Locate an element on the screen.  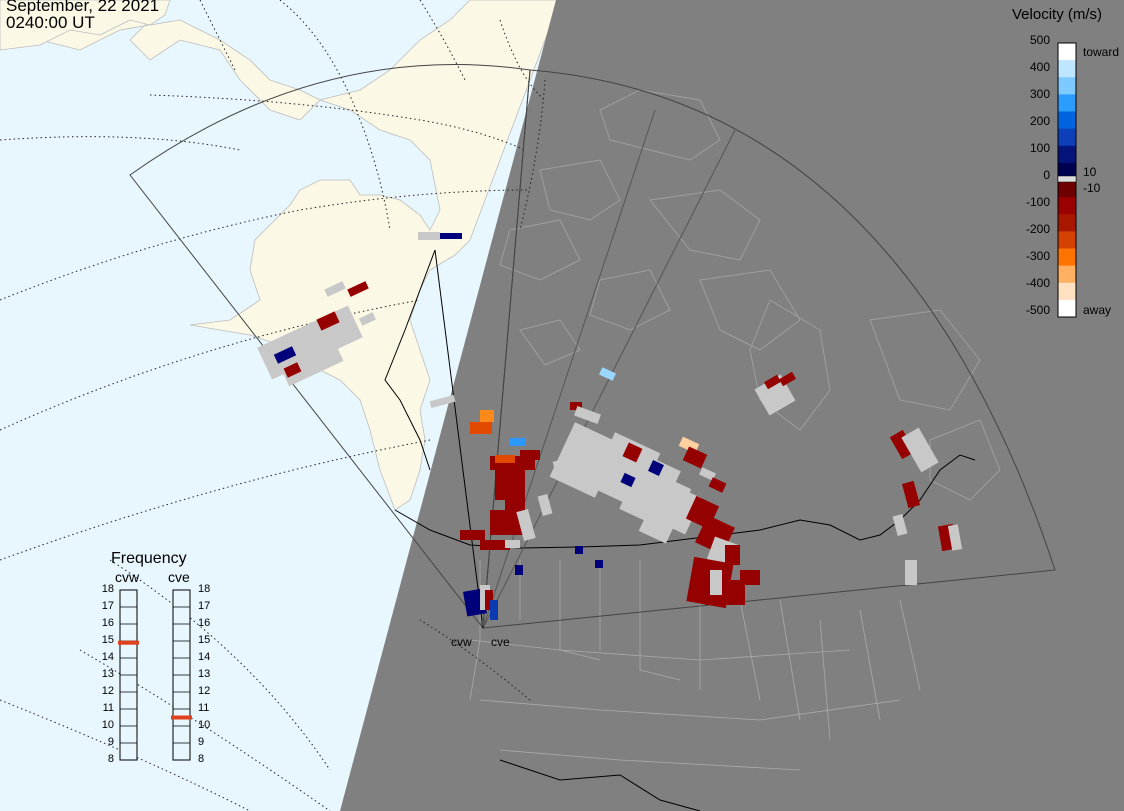
colorbar-tick: 400 is located at coordinates (1039, 67).